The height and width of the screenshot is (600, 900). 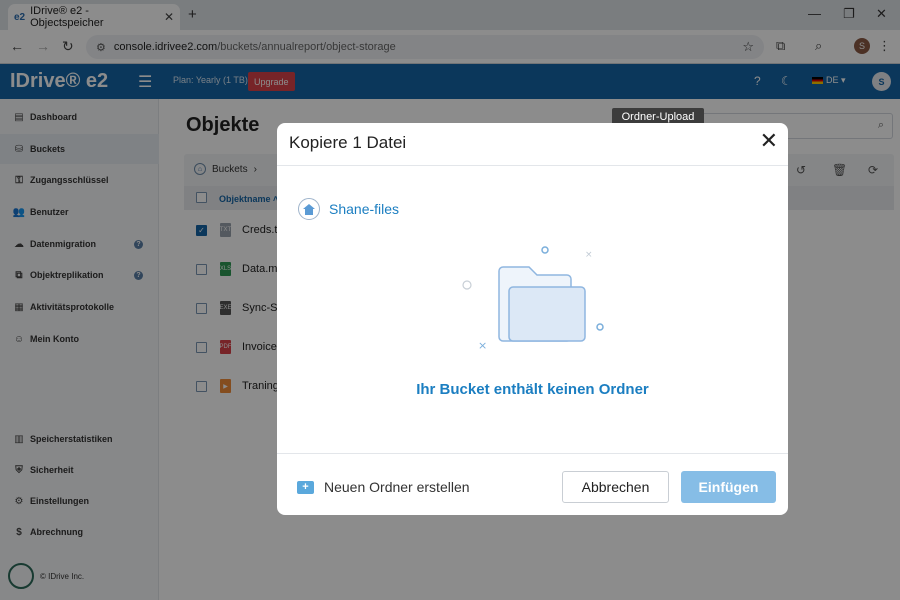 I want to click on close-icon: ✕, so click(x=769, y=141).